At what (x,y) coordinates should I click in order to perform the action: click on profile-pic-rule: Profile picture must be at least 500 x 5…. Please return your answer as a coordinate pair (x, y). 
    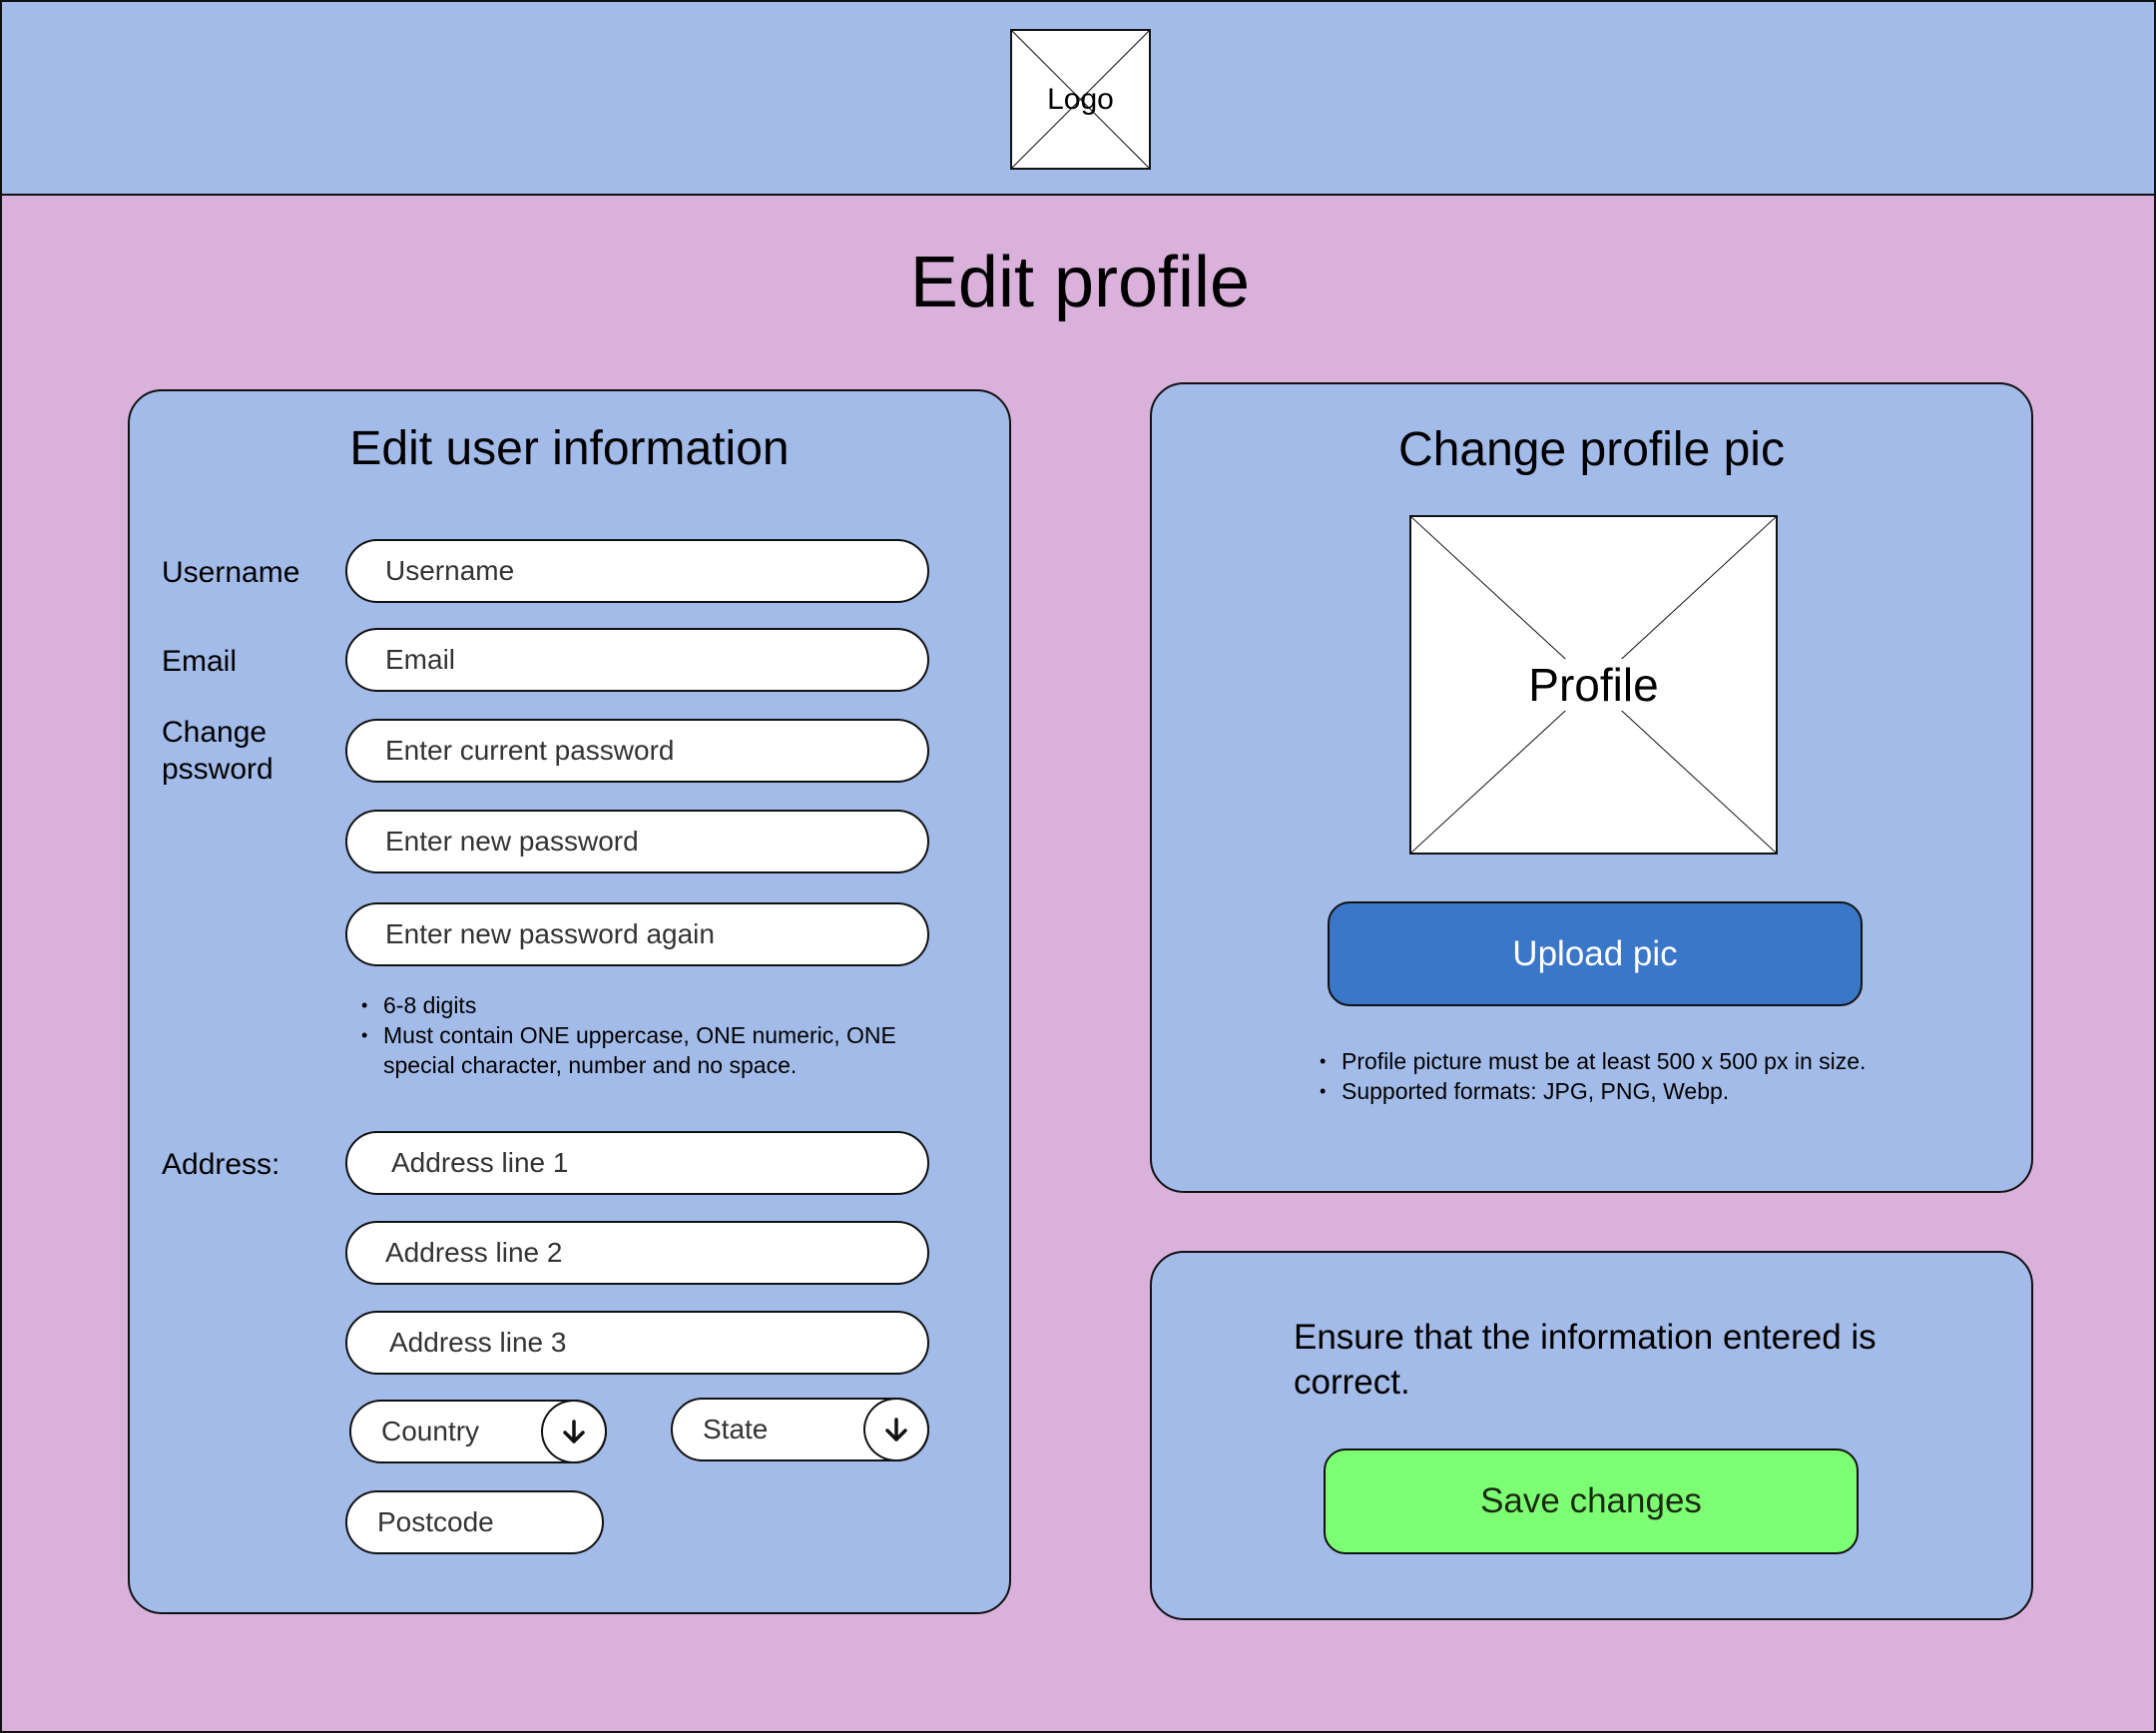
    Looking at the image, I should click on (1597, 1061).